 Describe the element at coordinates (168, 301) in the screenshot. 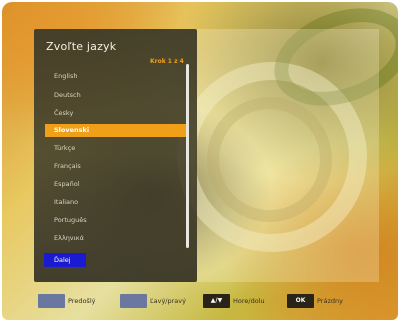

I see `hint-left-right-label: Ľavý/pravý` at that location.